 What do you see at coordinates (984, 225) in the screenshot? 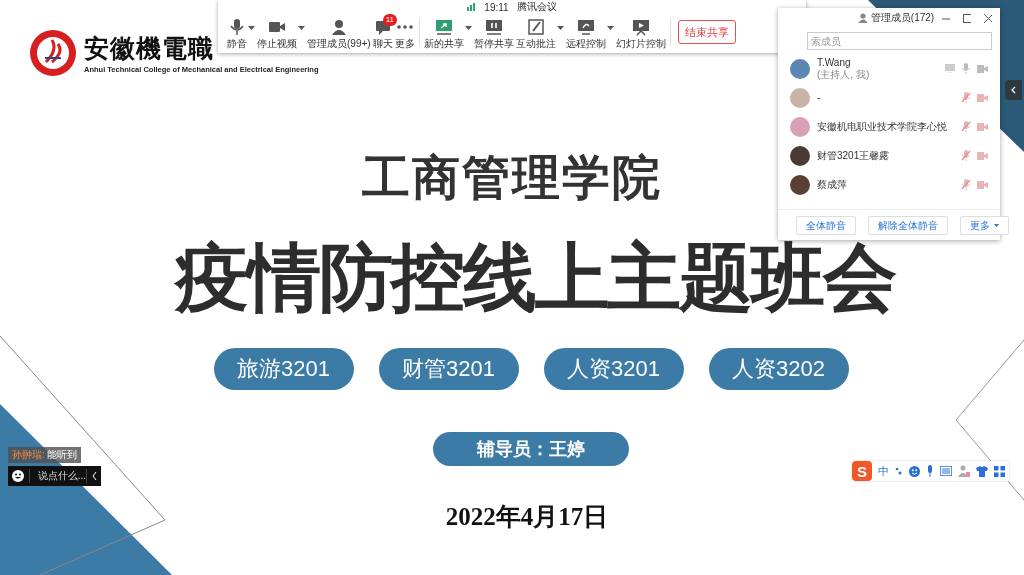
I see `panel-button: 更多` at bounding box center [984, 225].